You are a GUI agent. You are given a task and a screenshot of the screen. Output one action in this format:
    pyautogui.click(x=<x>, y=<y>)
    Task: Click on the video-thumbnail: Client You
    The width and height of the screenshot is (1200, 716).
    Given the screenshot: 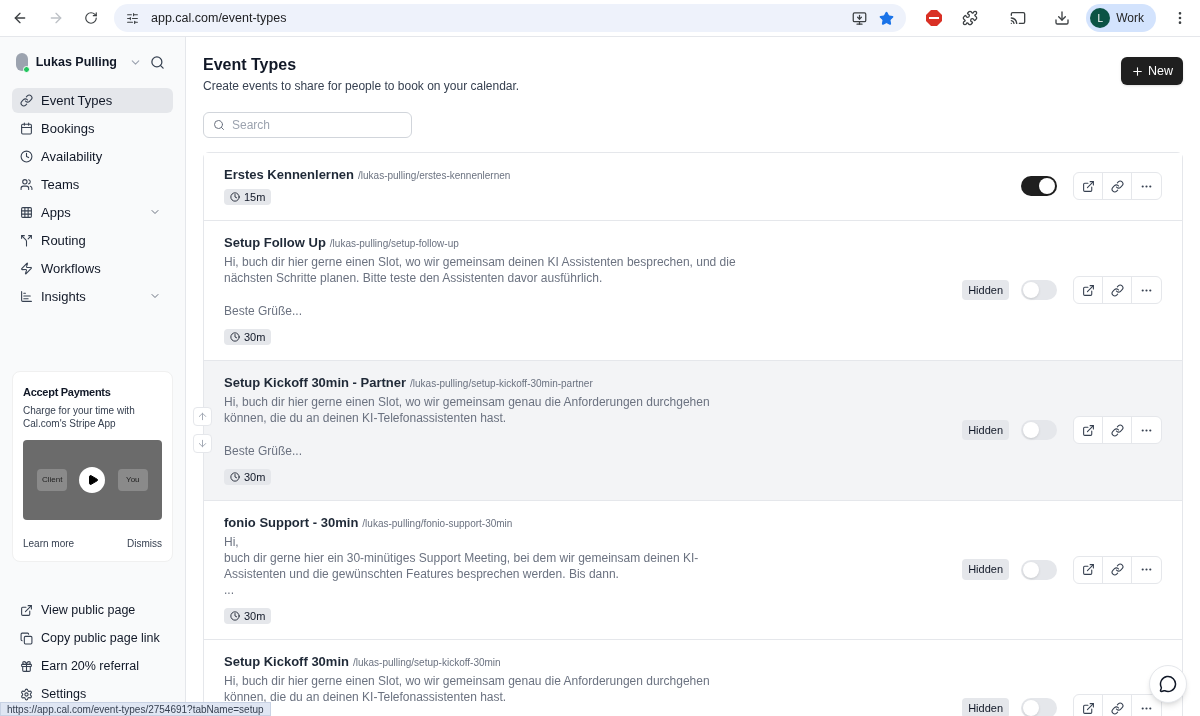 What is the action you would take?
    pyautogui.click(x=92, y=480)
    